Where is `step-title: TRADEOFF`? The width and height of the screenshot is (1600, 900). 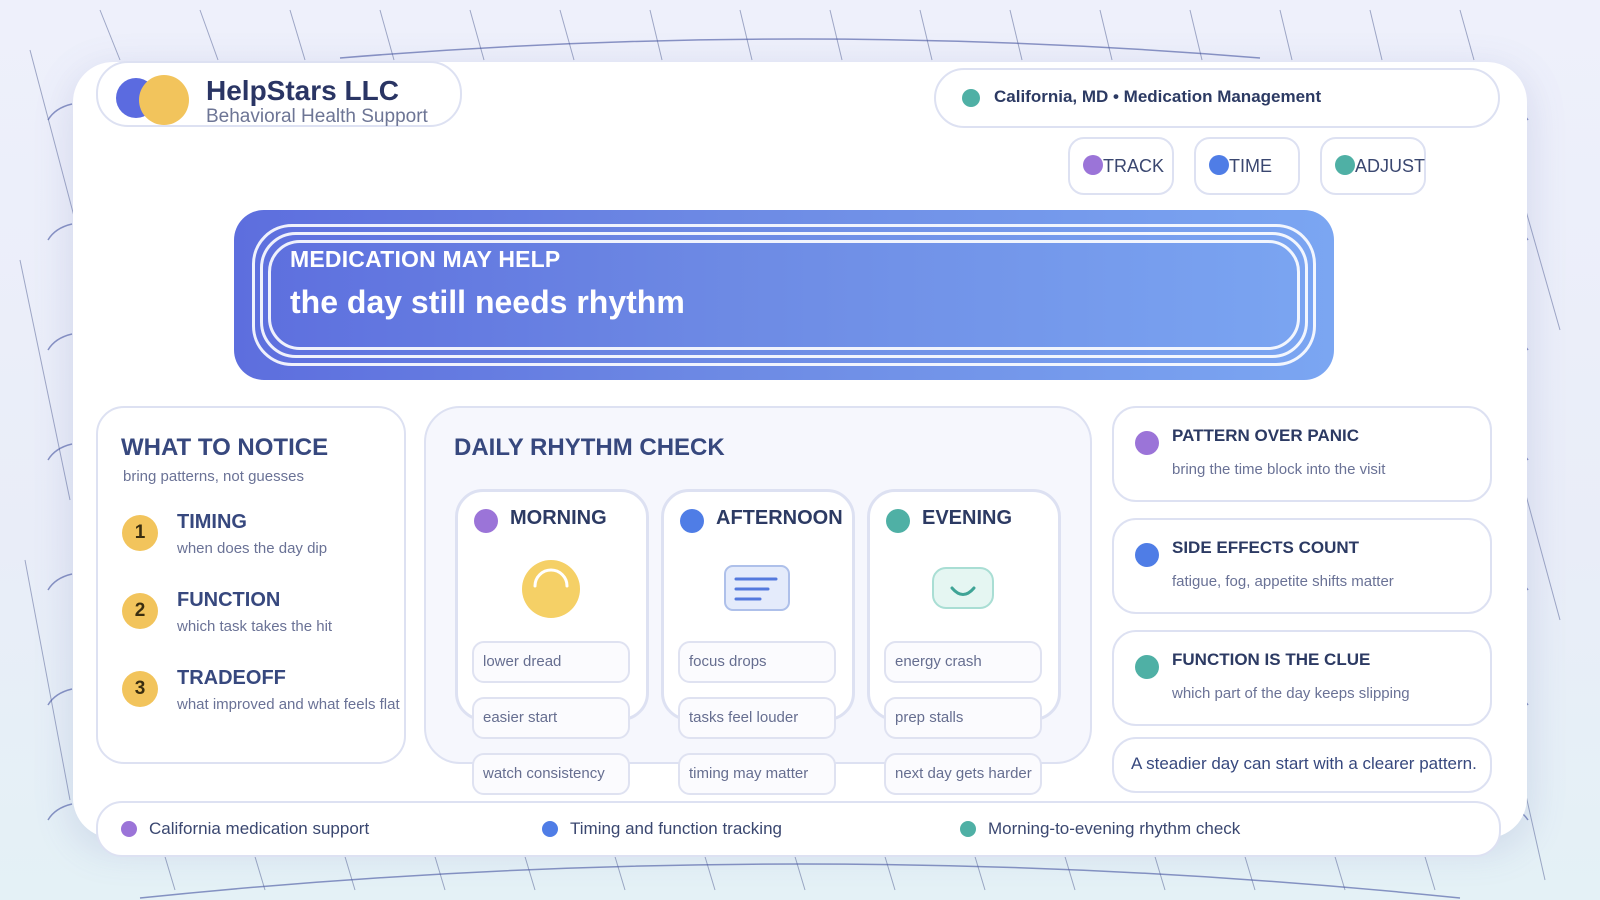 step-title: TRADEOFF is located at coordinates (231, 678).